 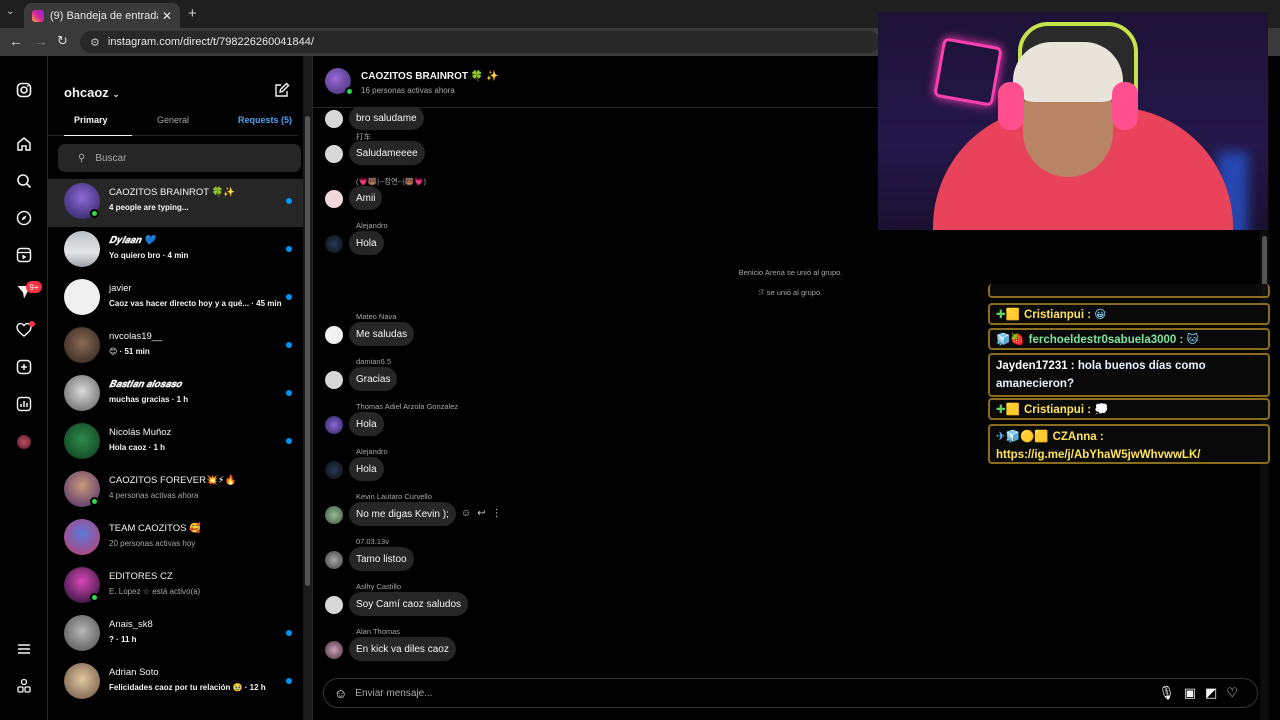 What do you see at coordinates (613, 153) in the screenshot?
I see `message: 打车 Saludameeee` at bounding box center [613, 153].